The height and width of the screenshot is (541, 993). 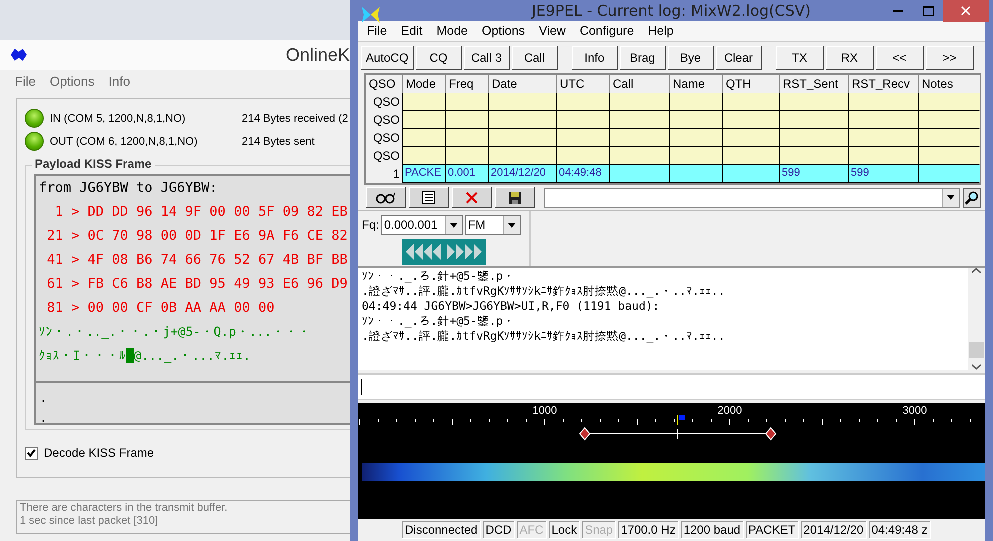 What do you see at coordinates (119, 81) in the screenshot?
I see `menu-item: Info` at bounding box center [119, 81].